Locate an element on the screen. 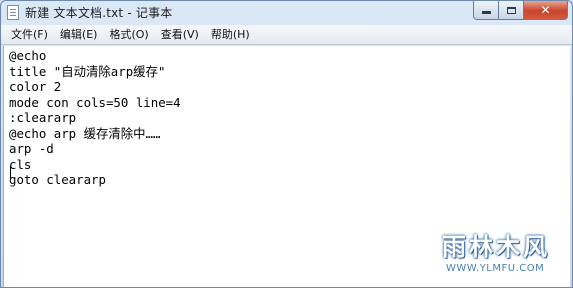 This screenshot has height=288, width=573. site-watermark: 雨林木风 WWW.YLMFU.COM is located at coordinates (503, 254).